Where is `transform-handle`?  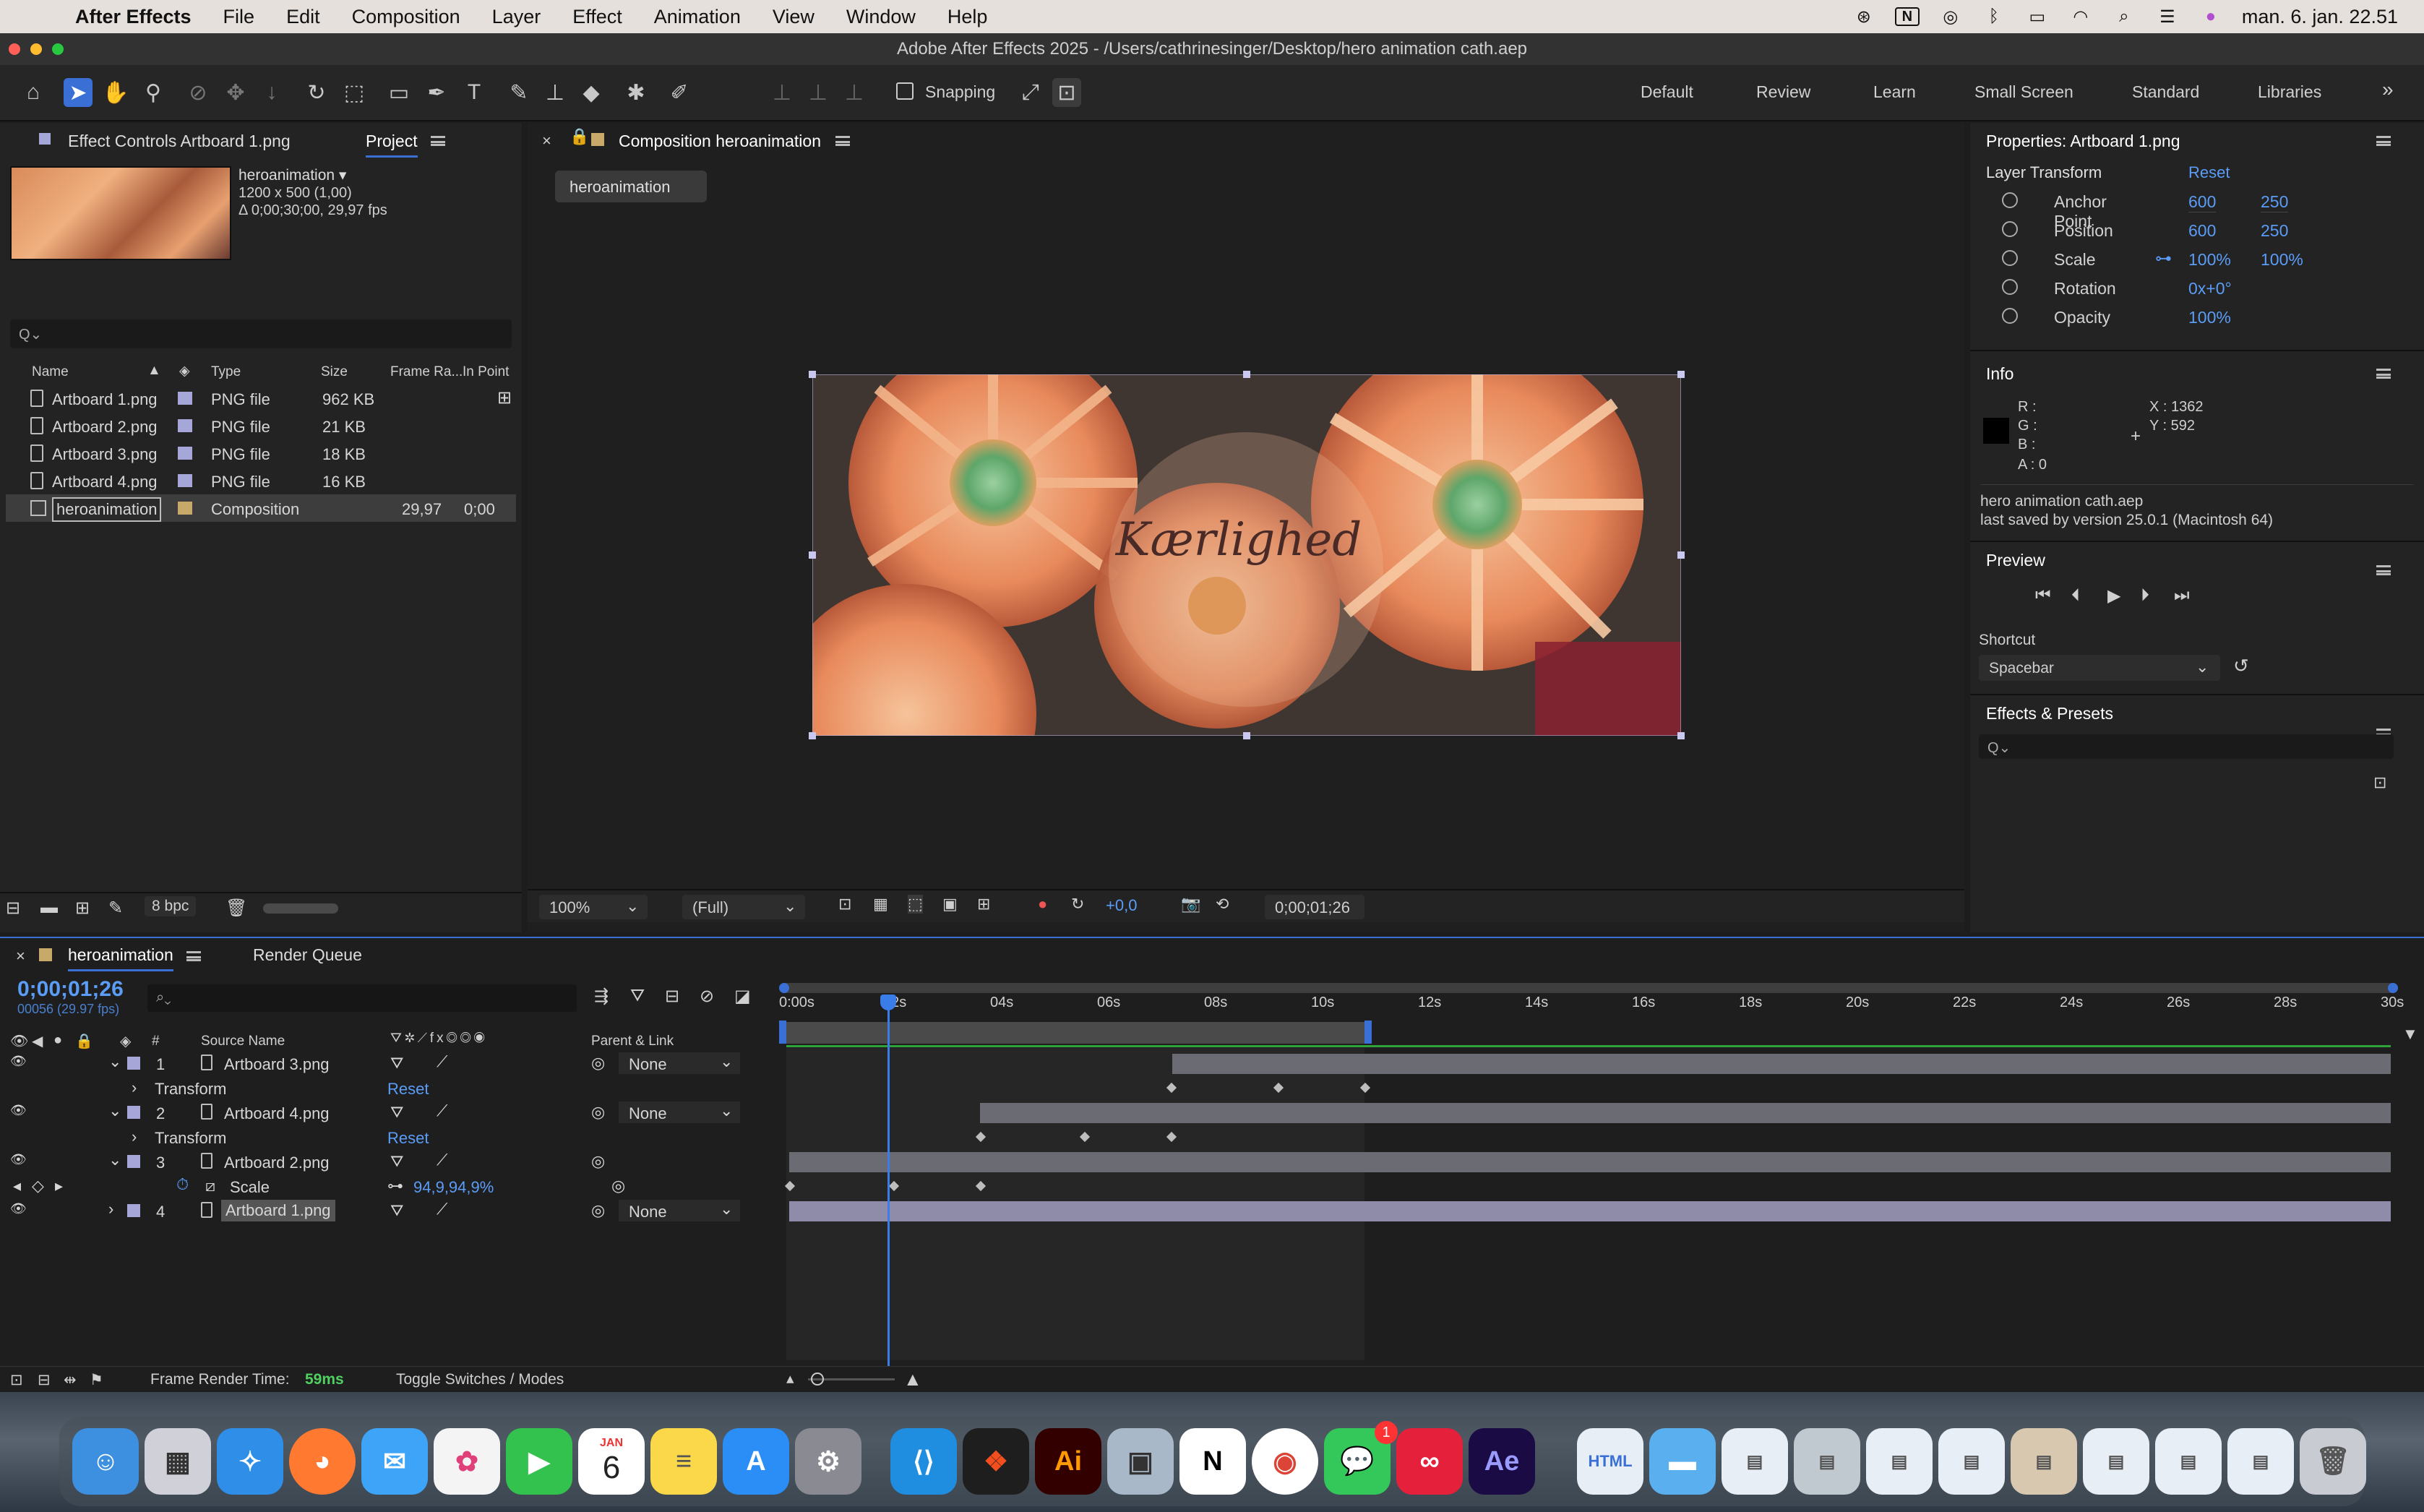
transform-handle is located at coordinates (1681, 374).